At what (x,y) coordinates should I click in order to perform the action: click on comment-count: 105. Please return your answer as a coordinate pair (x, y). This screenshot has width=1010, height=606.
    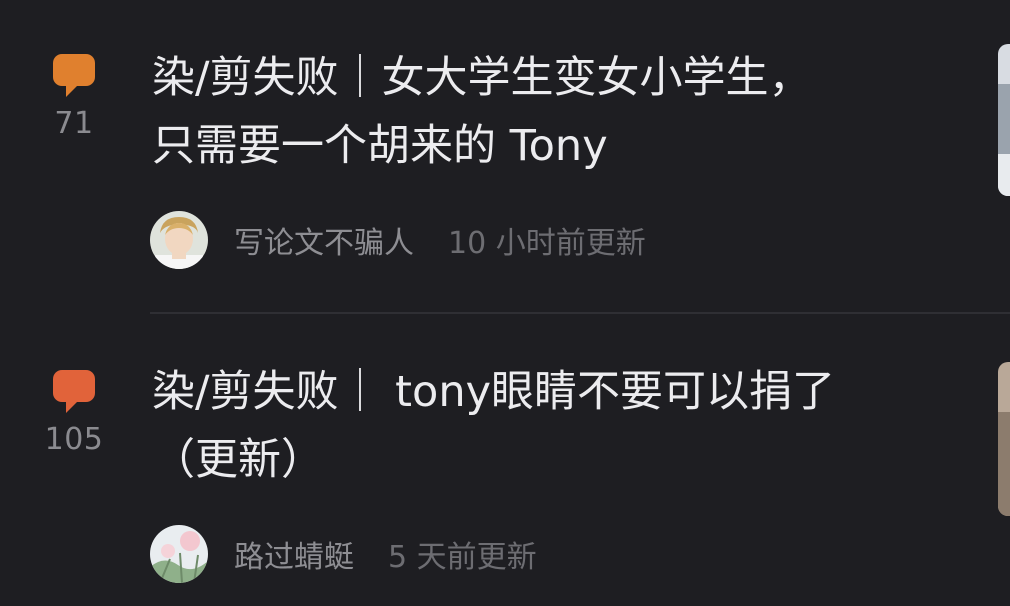
    Looking at the image, I should click on (74, 439).